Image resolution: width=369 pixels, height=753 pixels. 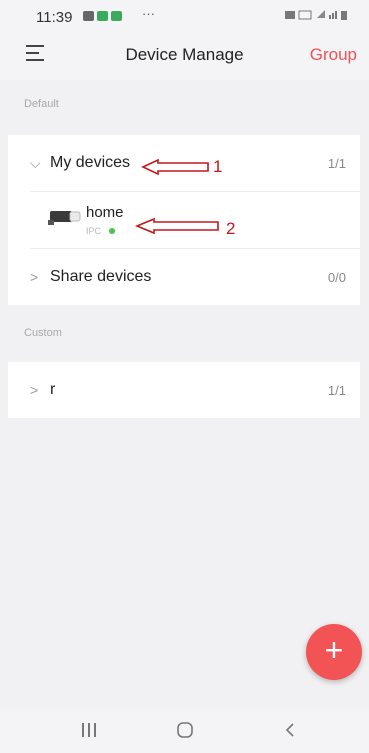 What do you see at coordinates (231, 228) in the screenshot?
I see `annotation-number-2: 2` at bounding box center [231, 228].